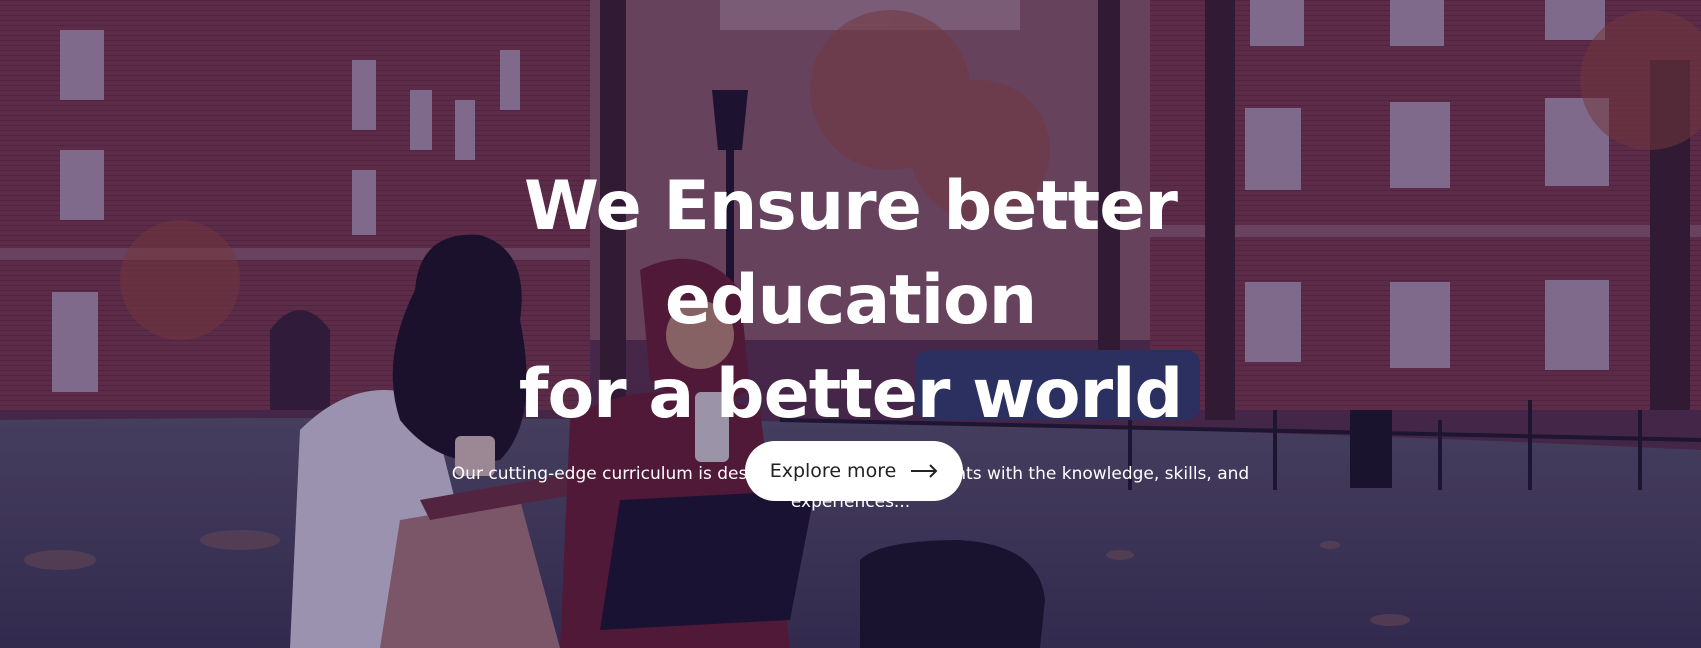 This screenshot has width=1701, height=648. I want to click on explore-more-label: Explore more, so click(833, 471).